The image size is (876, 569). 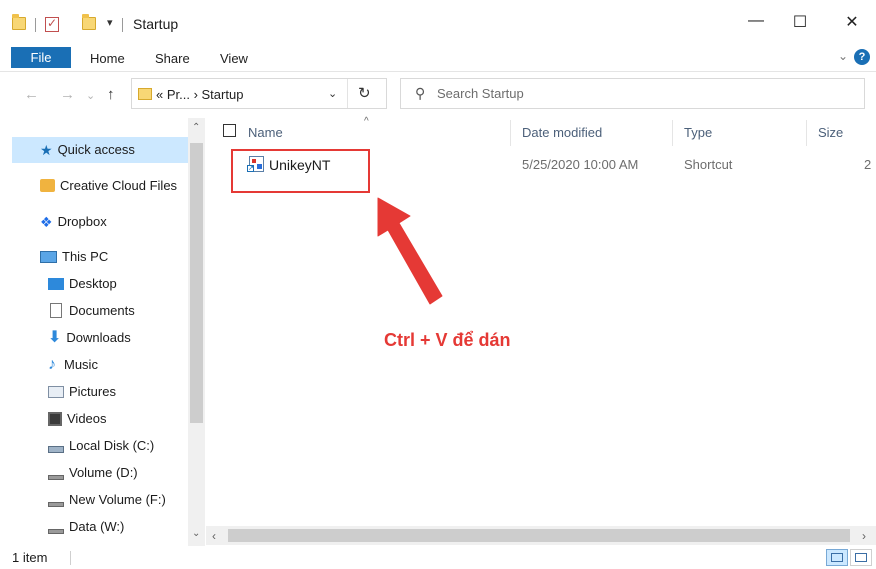 I want to click on sidebar-item-local-disk-c: Local Disk (C:), so click(x=101, y=446).